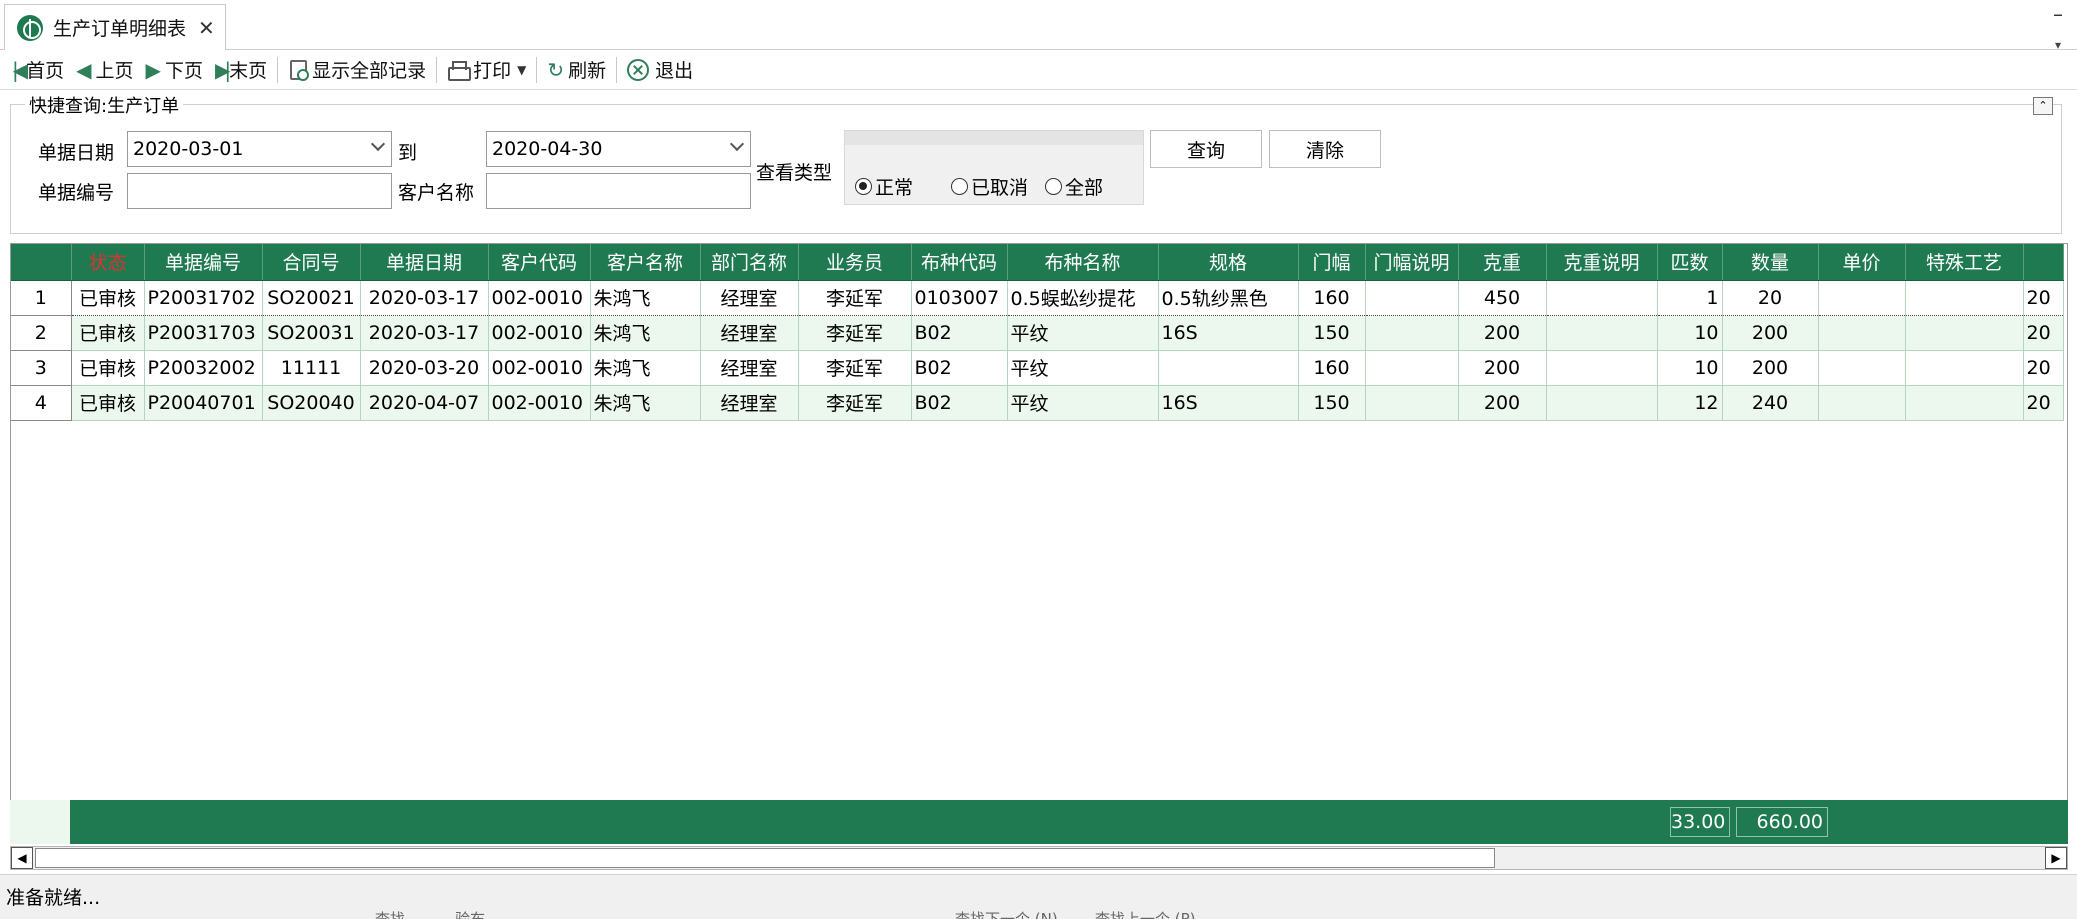 The width and height of the screenshot is (2077, 919). Describe the element at coordinates (2043, 106) in the screenshot. I see `collapse-icon: ⌃` at that location.